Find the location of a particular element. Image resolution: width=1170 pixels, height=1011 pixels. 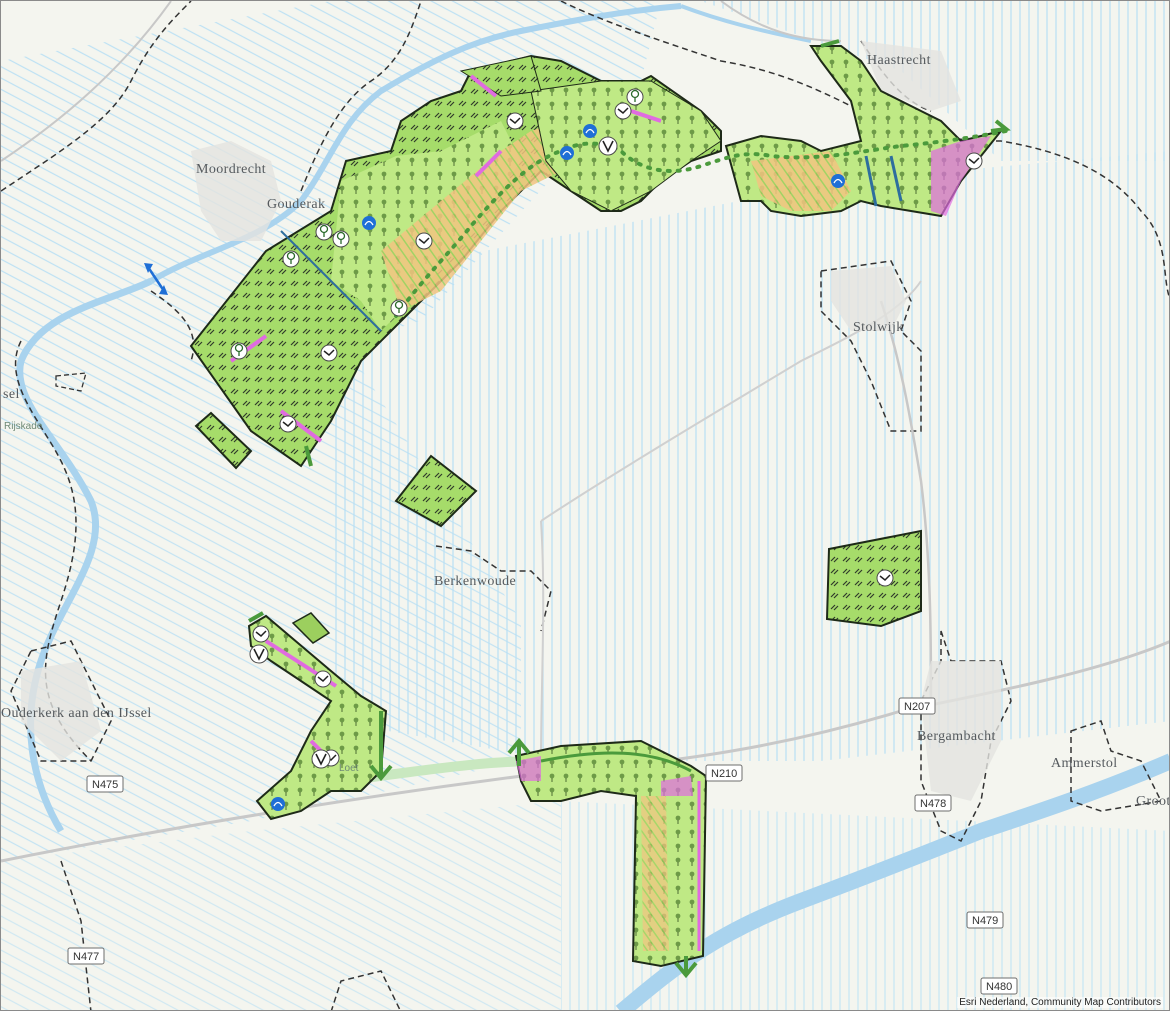

label-loetbroek: Loet is located at coordinates (349, 768).